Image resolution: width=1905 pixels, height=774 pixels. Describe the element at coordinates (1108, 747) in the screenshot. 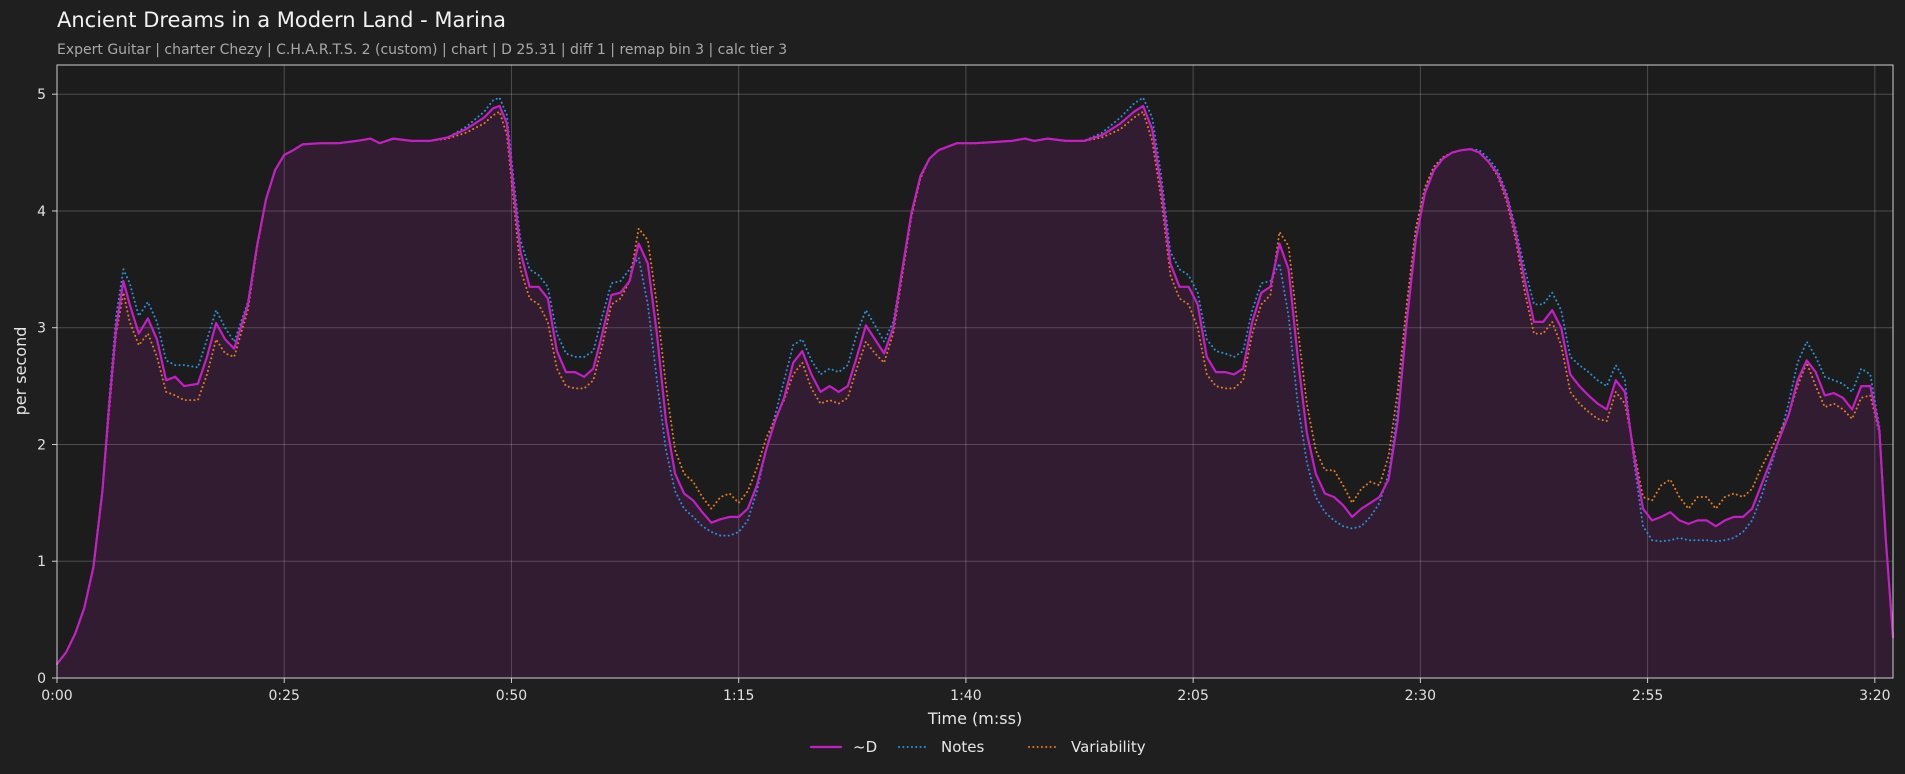

I see `legend-label: Variability` at that location.